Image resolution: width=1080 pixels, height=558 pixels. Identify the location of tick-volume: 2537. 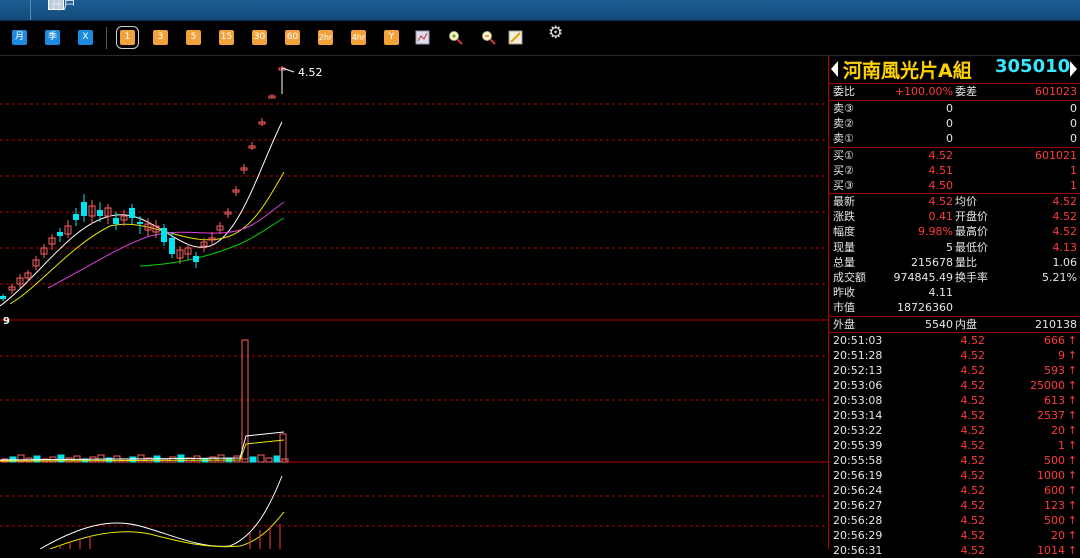
(1051, 415).